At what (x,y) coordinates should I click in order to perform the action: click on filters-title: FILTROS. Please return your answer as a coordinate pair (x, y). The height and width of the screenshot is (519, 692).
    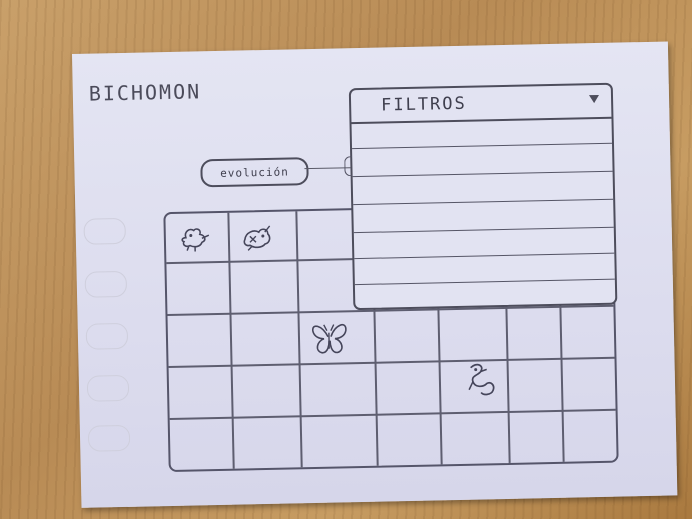
    Looking at the image, I should click on (423, 104).